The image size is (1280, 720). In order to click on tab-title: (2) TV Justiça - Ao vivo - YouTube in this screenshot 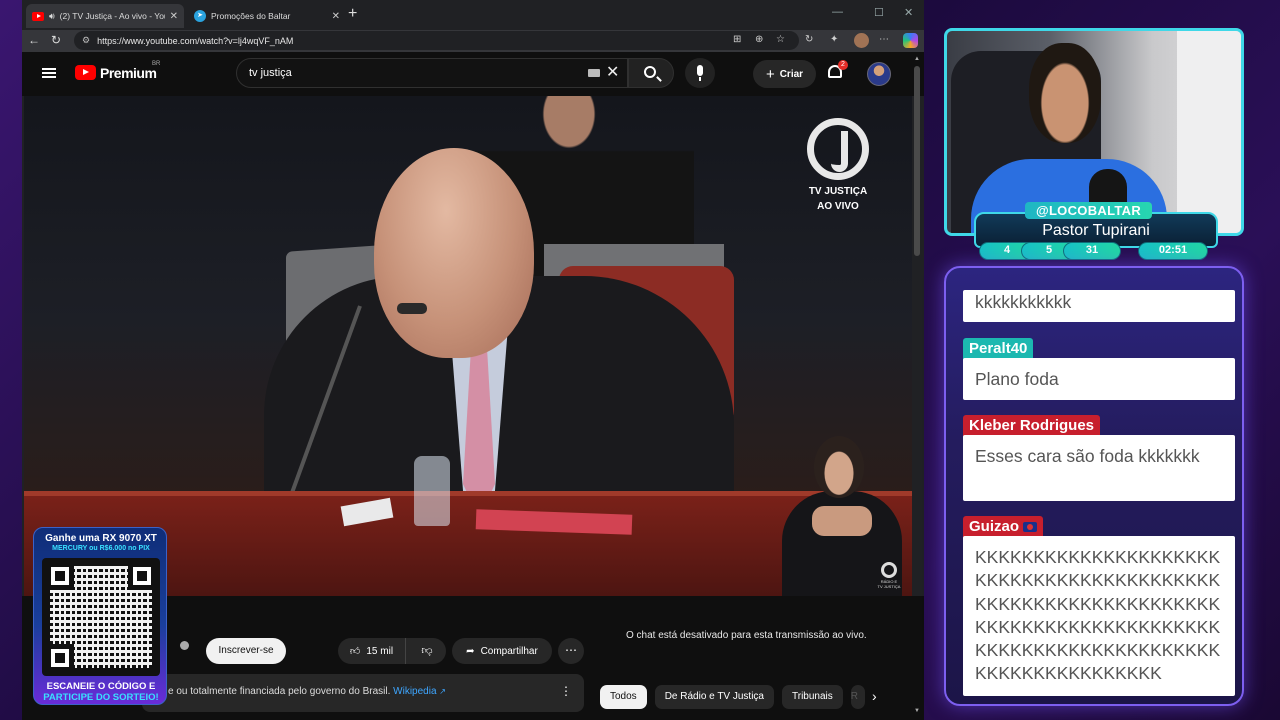, I will do `click(112, 16)`.